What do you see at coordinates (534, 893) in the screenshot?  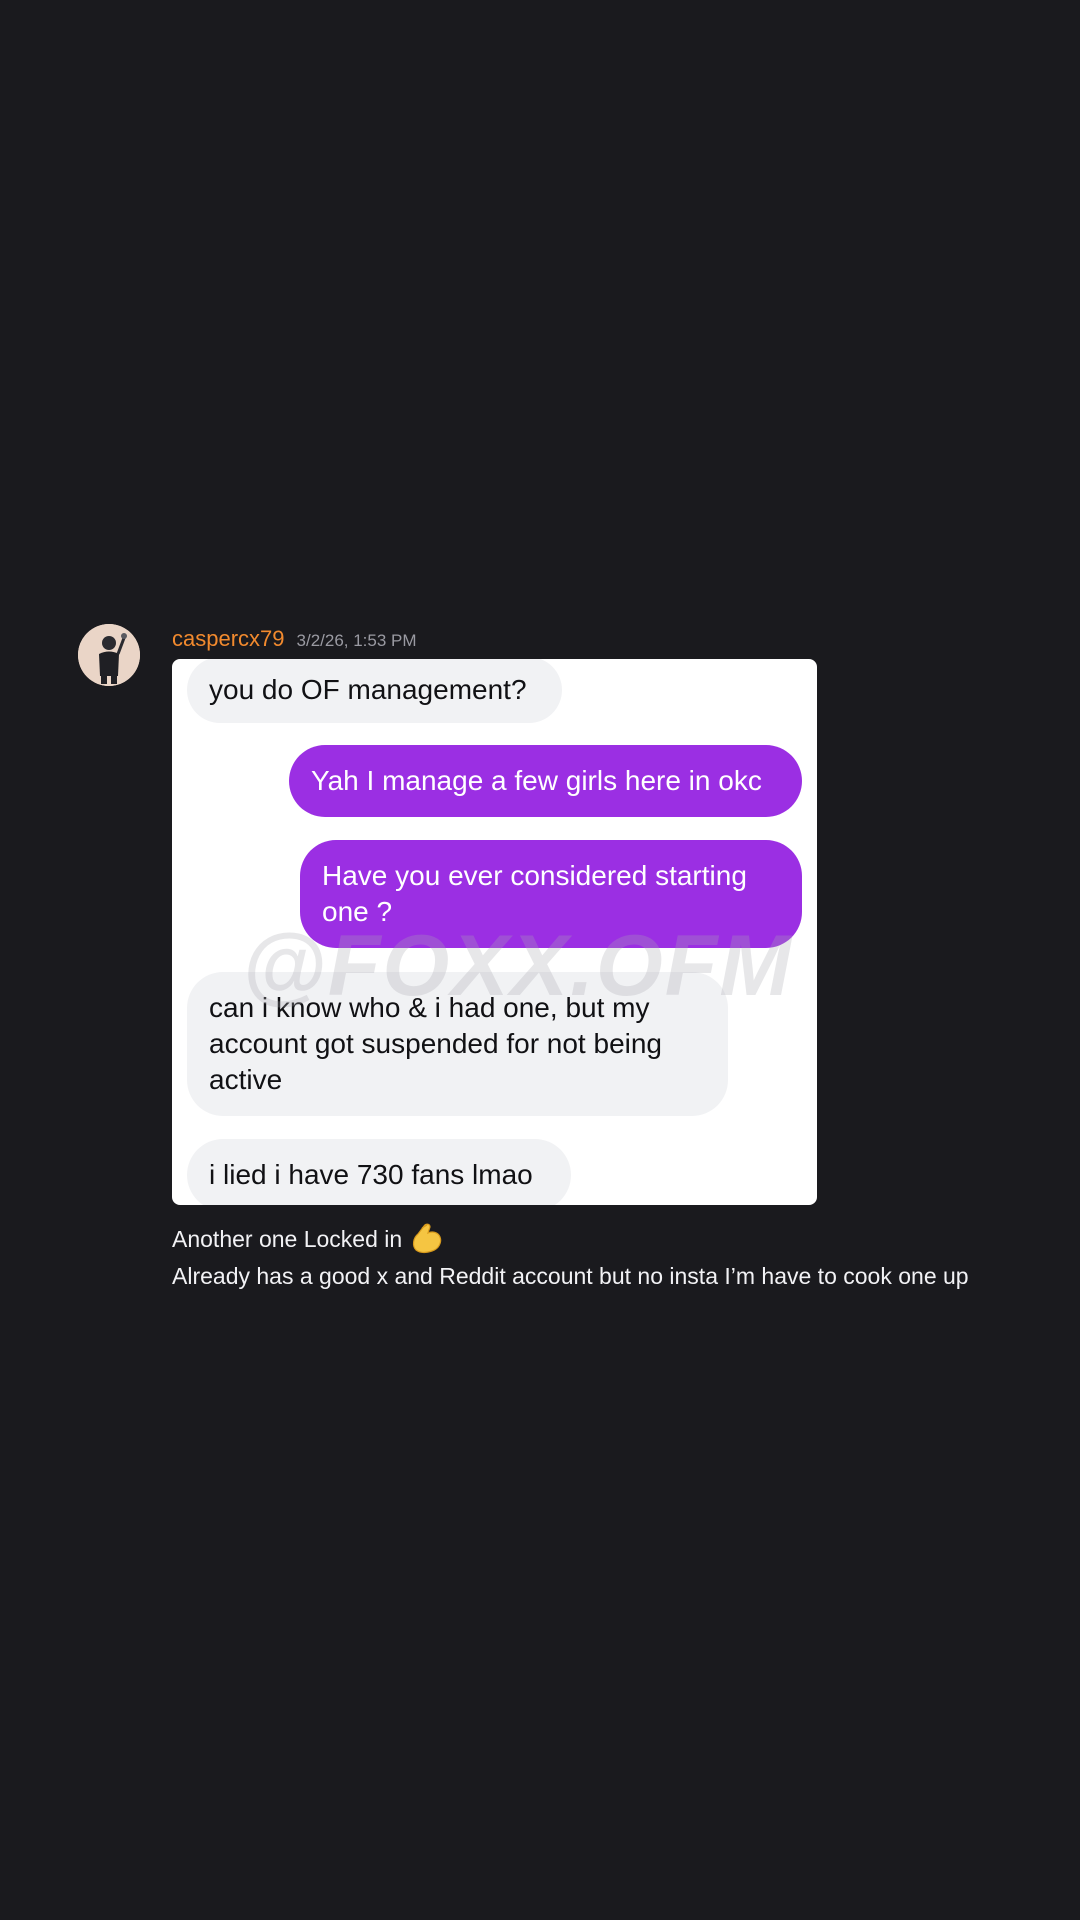 I see `bubble-text: Have you ever considered starting one ?` at bounding box center [534, 893].